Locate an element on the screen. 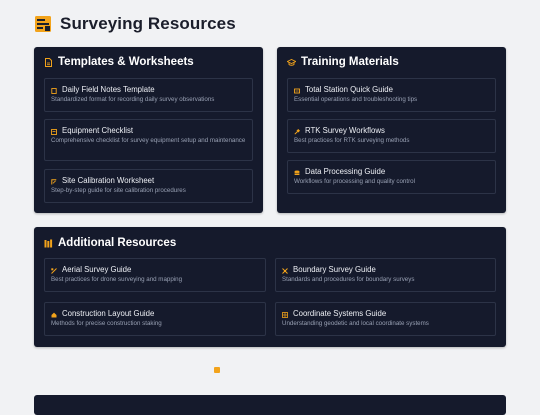 This screenshot has width=540, height=415. card-title: Construction Layout Guide is located at coordinates (108, 313).